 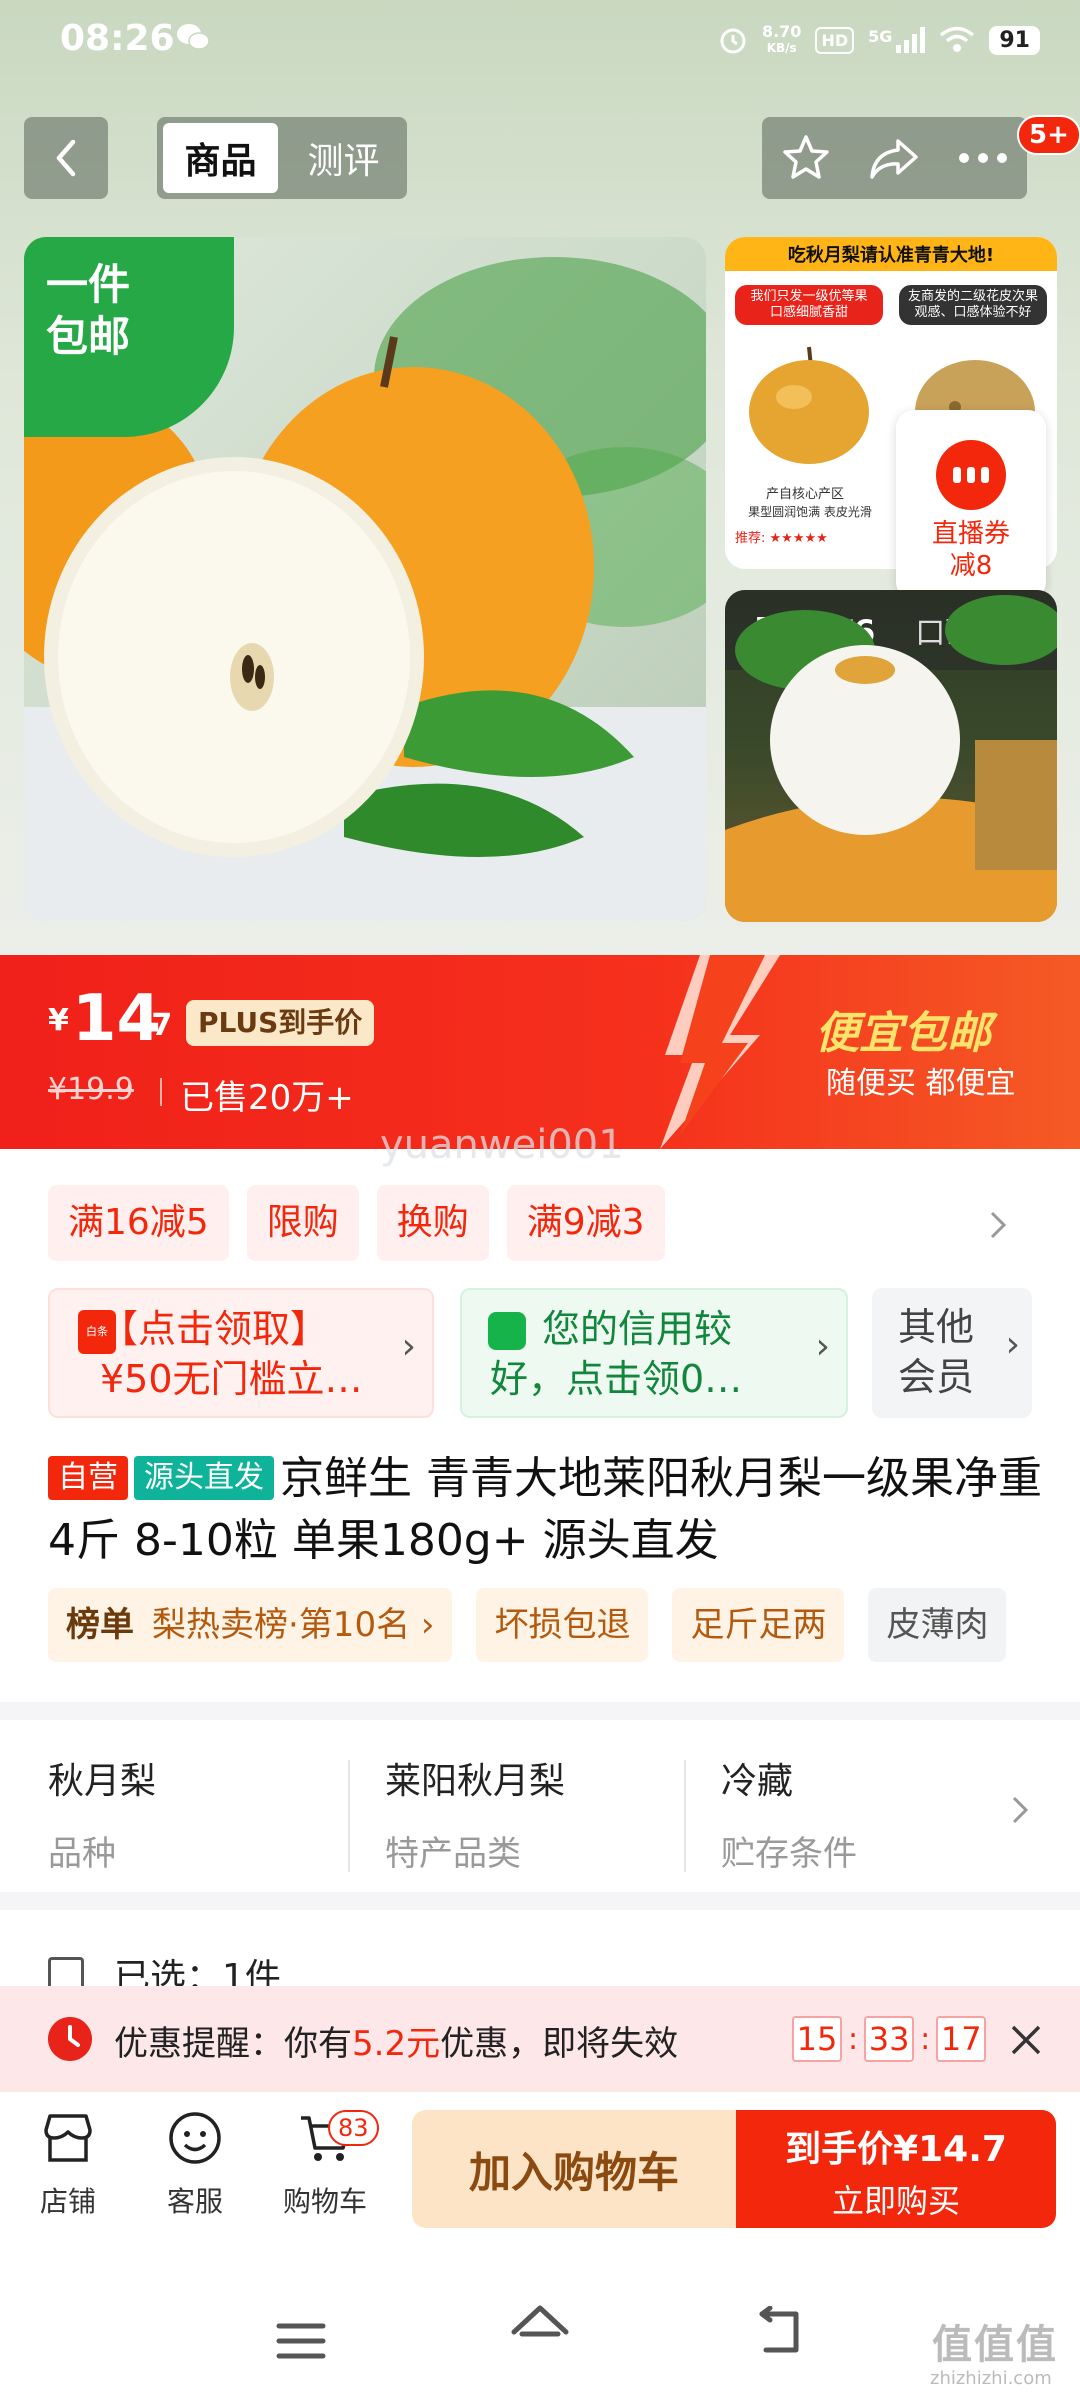 What do you see at coordinates (574, 2169) in the screenshot?
I see `add-to-cart-button: 加入购物车` at bounding box center [574, 2169].